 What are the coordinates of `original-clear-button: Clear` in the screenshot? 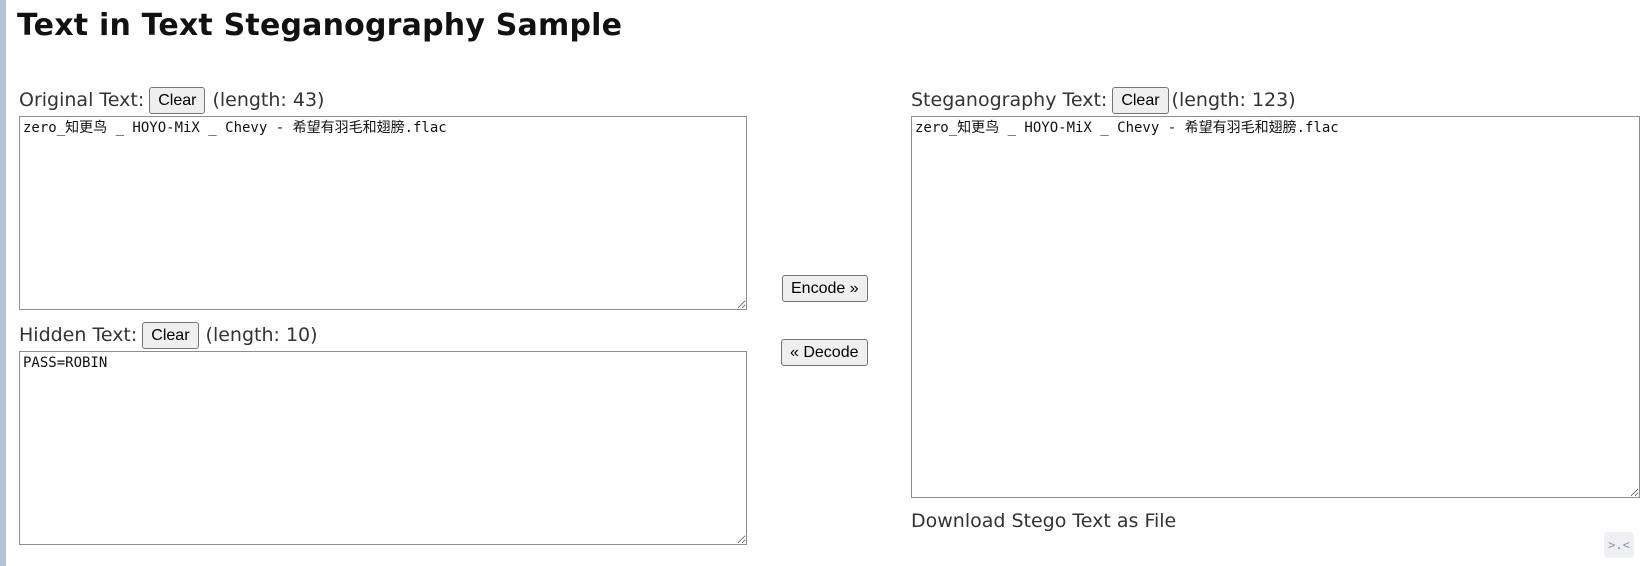 It's located at (177, 100).